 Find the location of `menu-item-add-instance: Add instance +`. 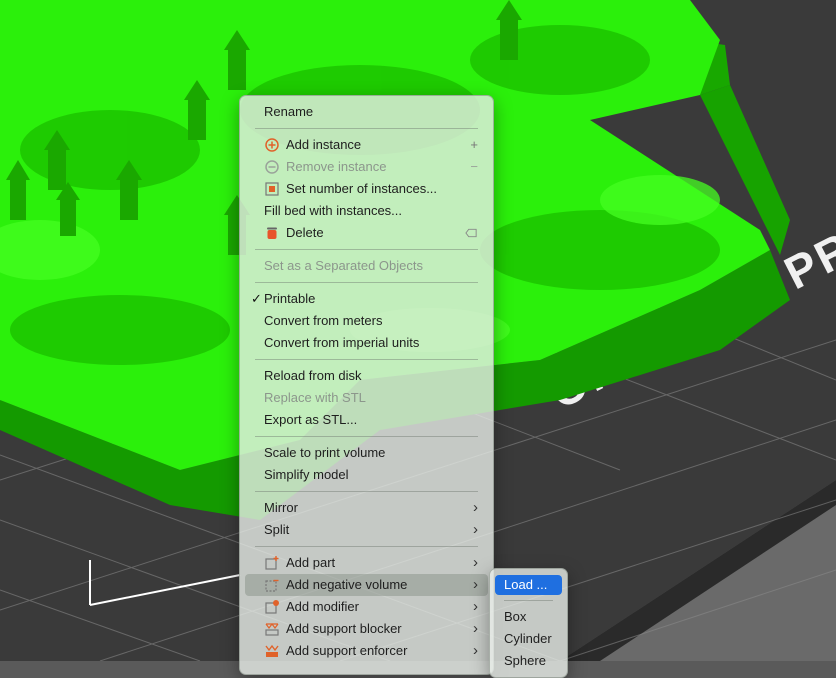

menu-item-add-instance: Add instance + is located at coordinates (366, 145).